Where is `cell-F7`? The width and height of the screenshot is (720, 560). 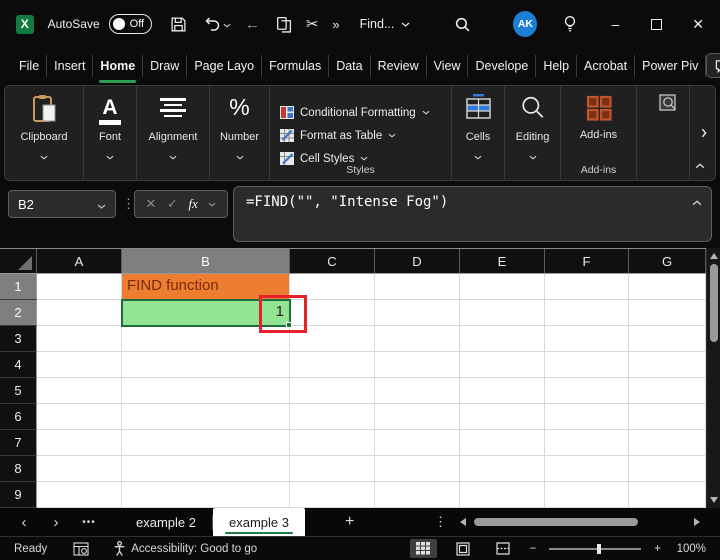 cell-F7 is located at coordinates (587, 443).